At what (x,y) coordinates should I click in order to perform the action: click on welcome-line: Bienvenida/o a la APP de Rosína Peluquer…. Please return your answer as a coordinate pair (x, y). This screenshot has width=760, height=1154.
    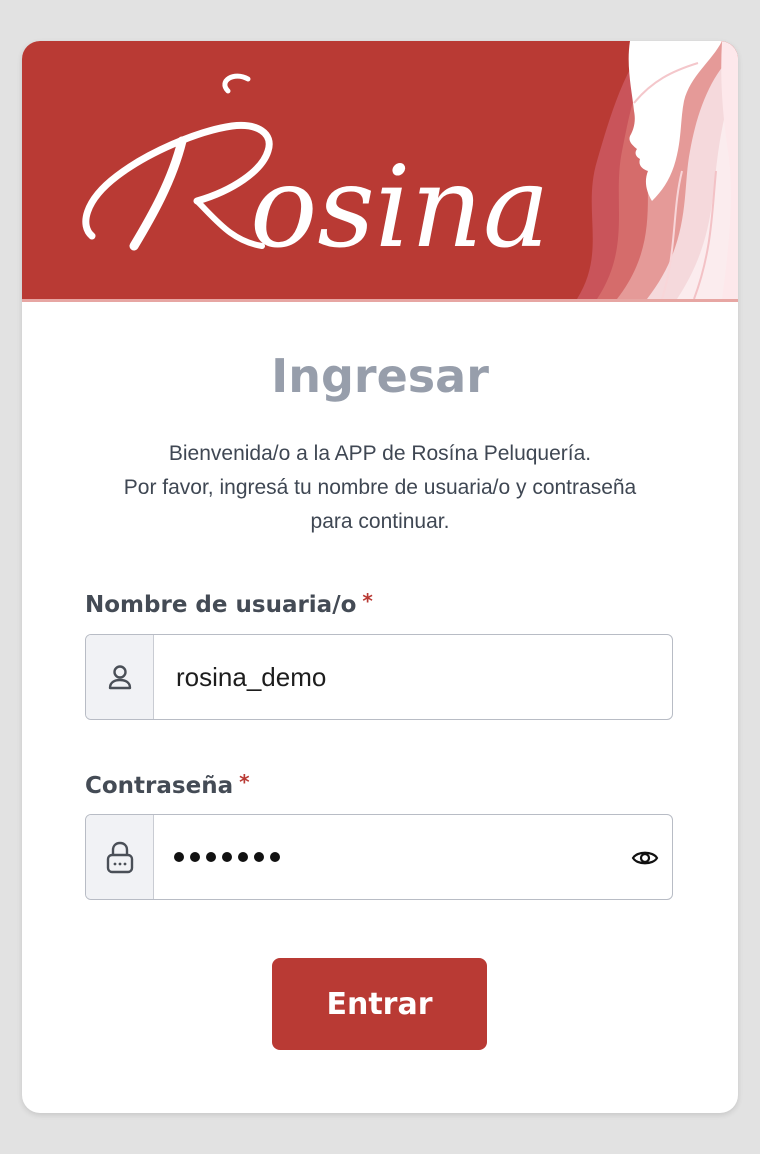
    Looking at the image, I should click on (380, 453).